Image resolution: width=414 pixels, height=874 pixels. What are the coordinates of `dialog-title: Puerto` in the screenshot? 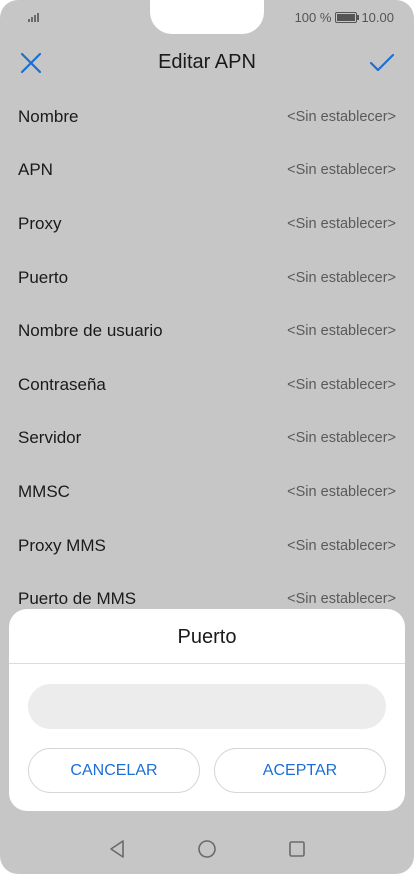 It's located at (207, 637).